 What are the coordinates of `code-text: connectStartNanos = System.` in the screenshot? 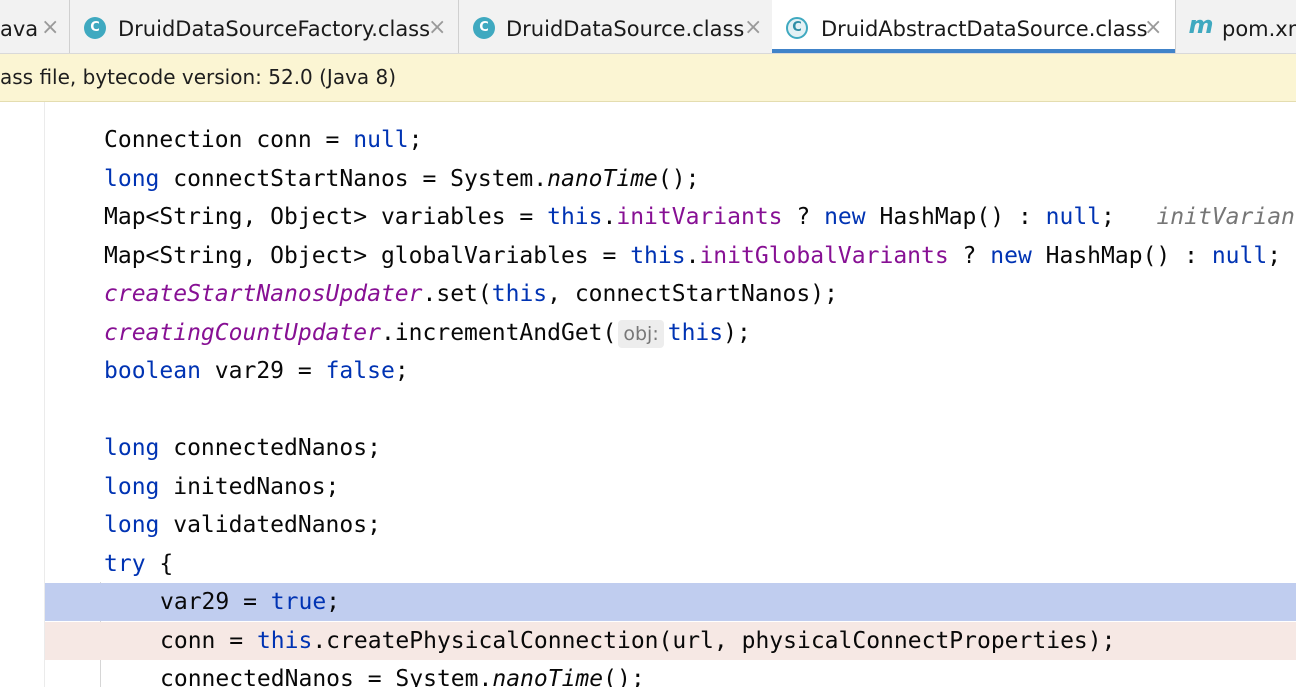 It's located at (353, 179).